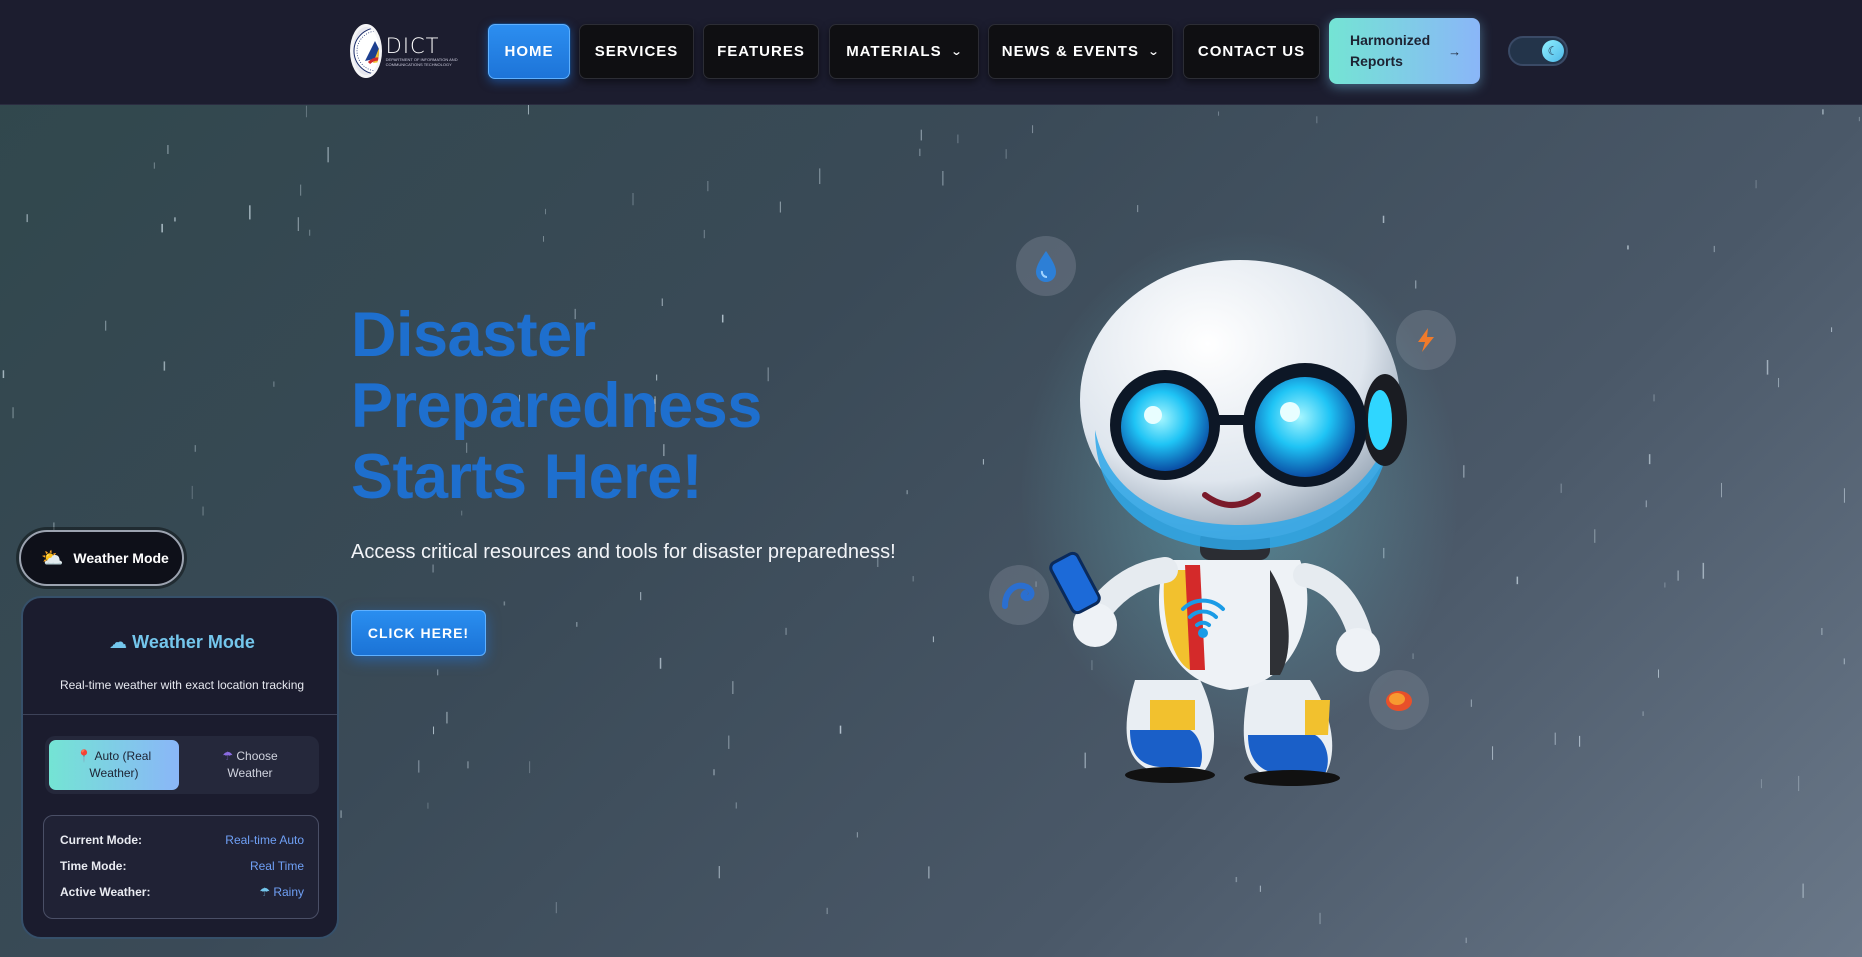 This screenshot has height=957, width=1862. I want to click on theme-toggle: ☾, so click(1538, 51).